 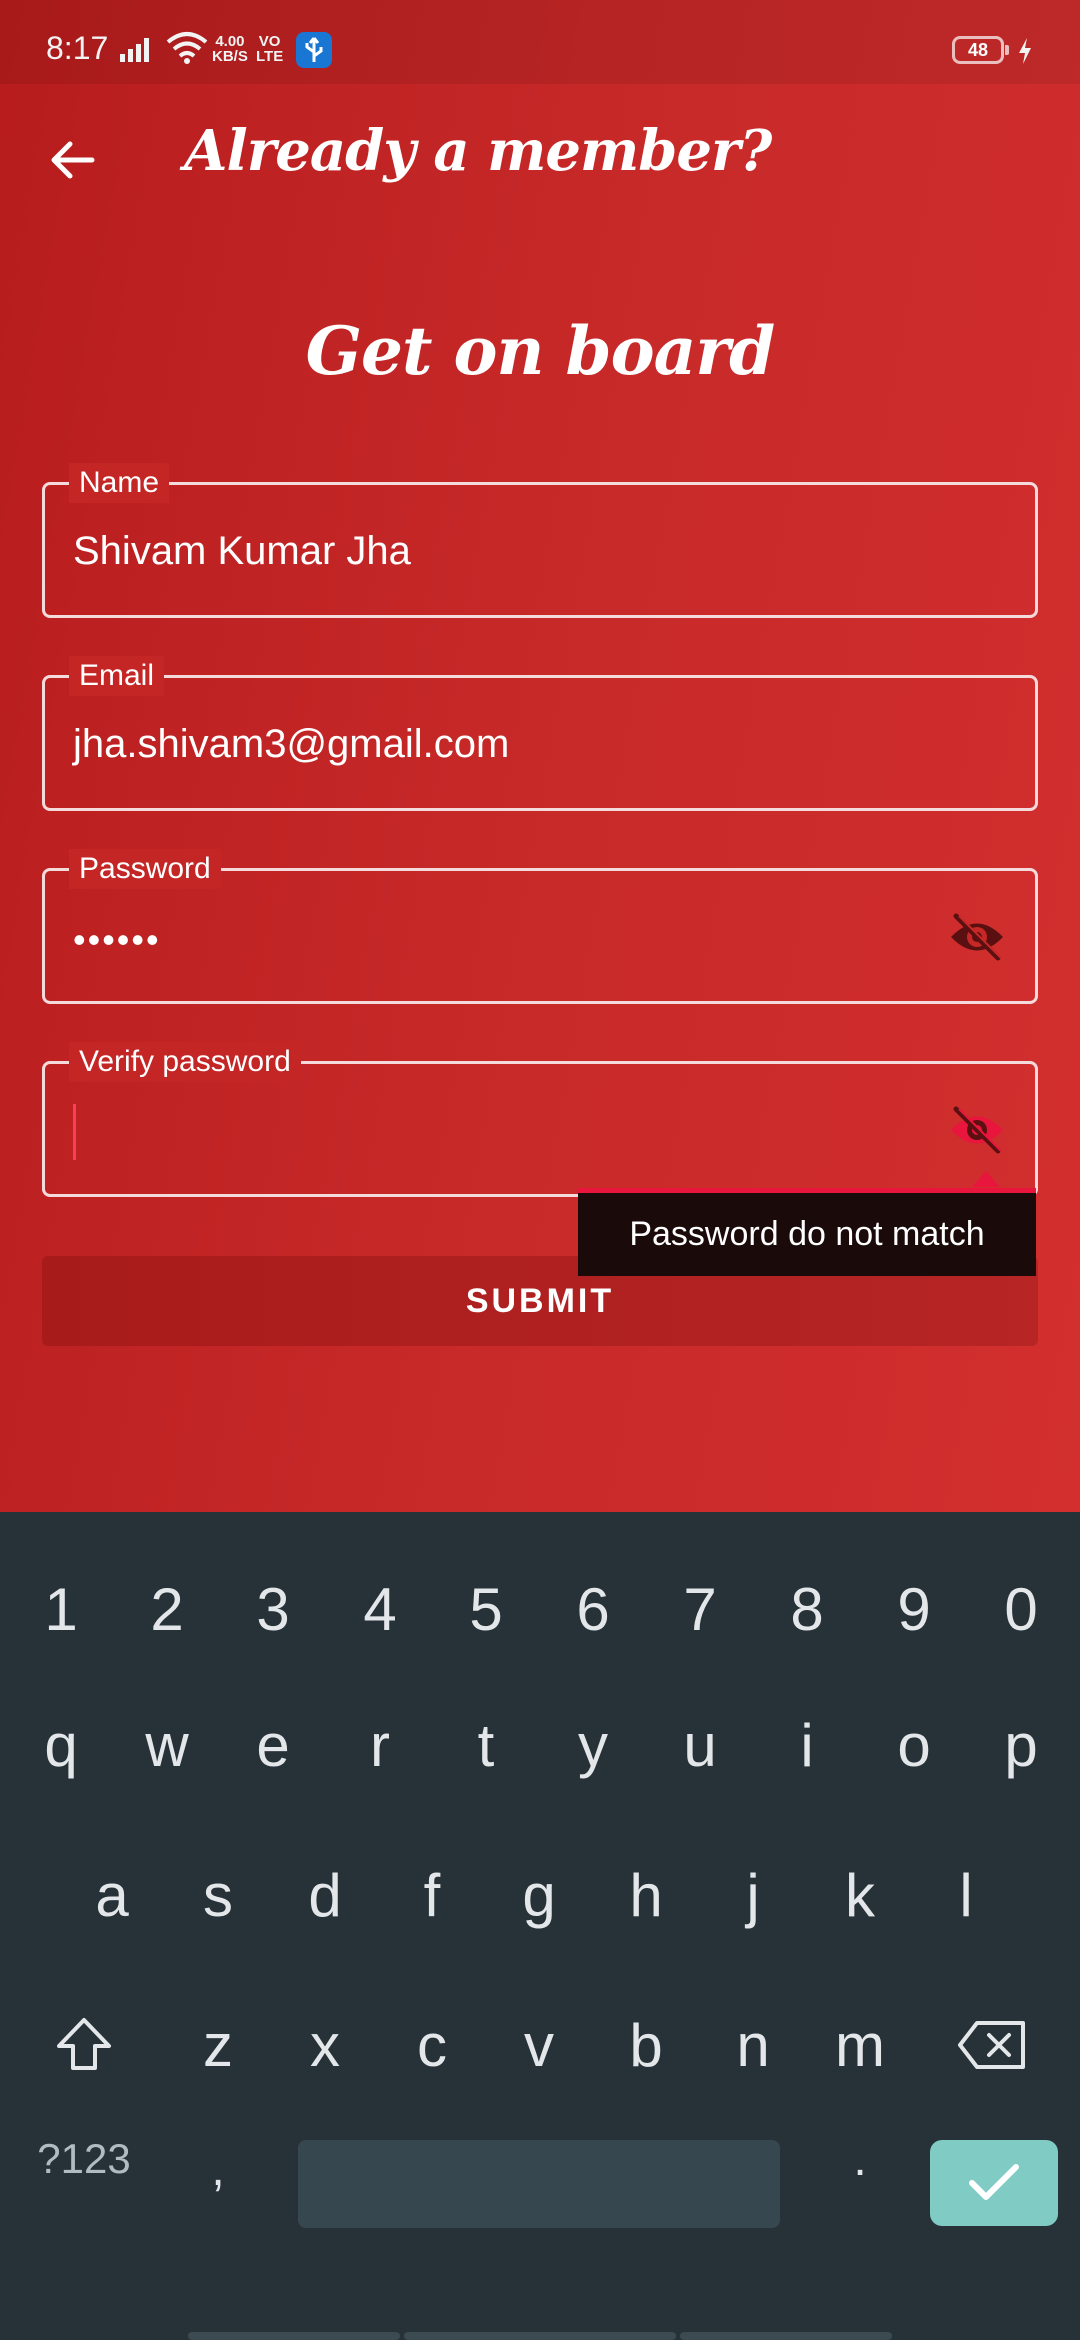 What do you see at coordinates (432, 2045) in the screenshot?
I see `key-c: c` at bounding box center [432, 2045].